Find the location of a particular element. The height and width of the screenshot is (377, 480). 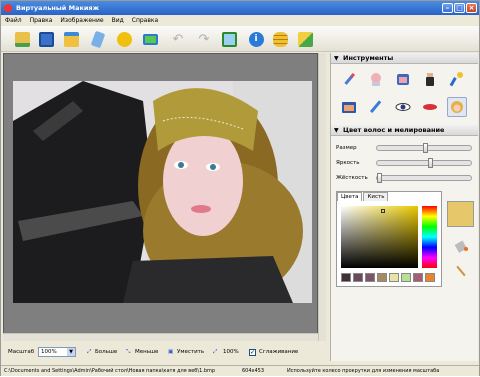

brush-icon is located at coordinates (98, 39).